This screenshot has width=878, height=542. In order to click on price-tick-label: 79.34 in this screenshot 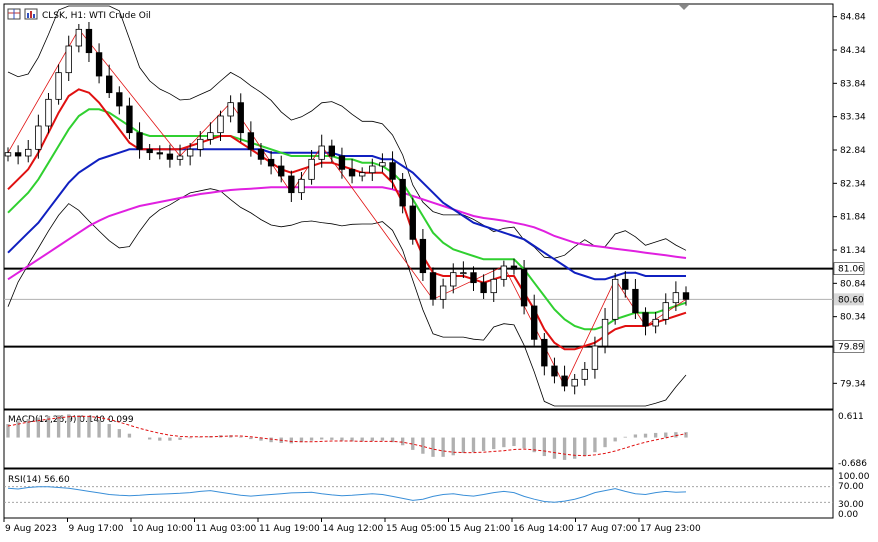, I will do `click(853, 384)`.